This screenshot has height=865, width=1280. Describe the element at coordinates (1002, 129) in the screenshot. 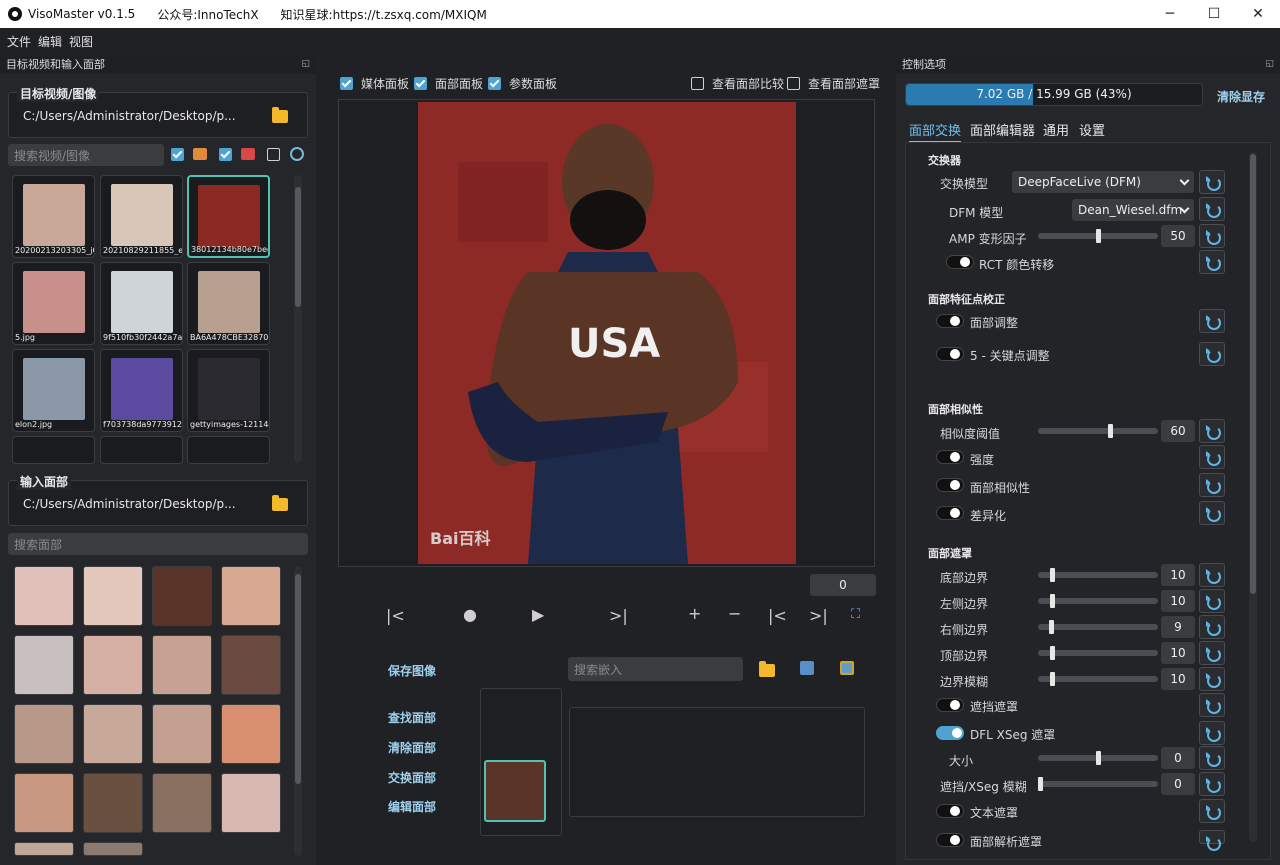

I see `tab-face-editor: 面部编辑器` at that location.